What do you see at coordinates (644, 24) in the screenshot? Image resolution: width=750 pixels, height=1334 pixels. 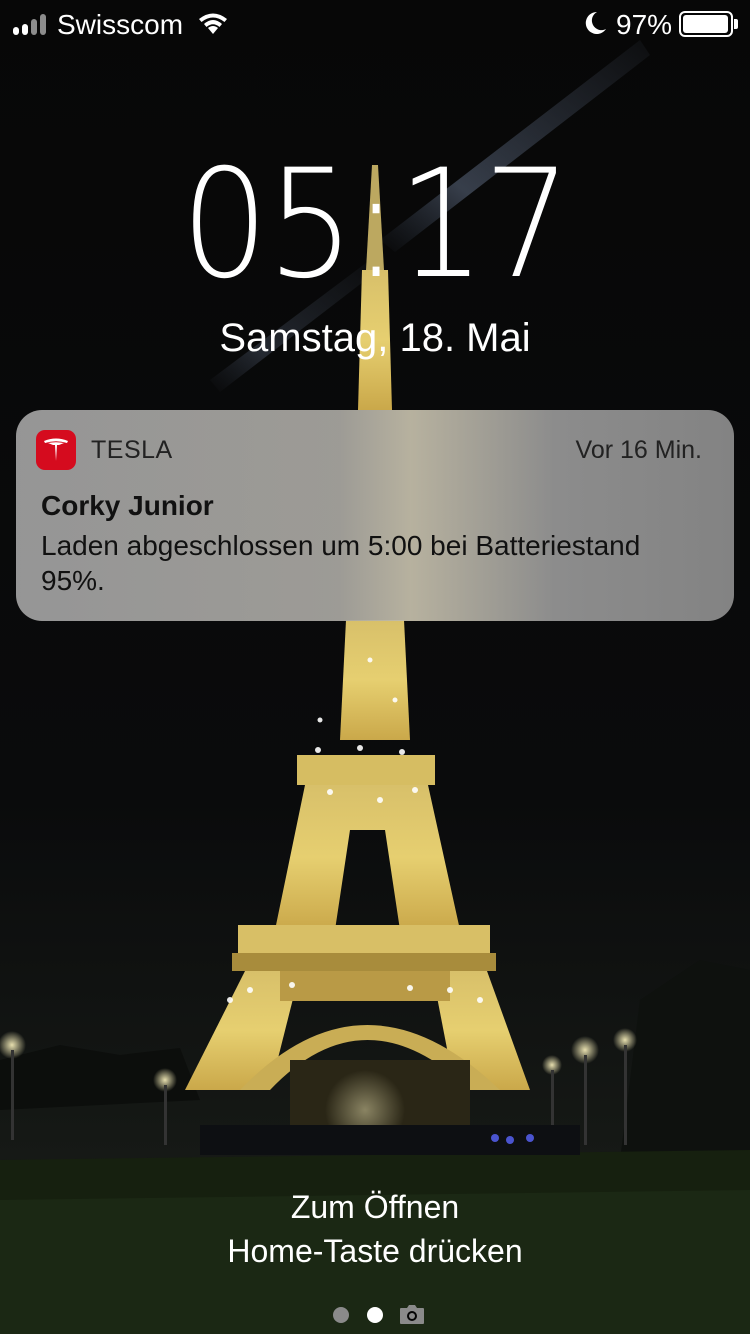 I see `battery-percentage: 97%` at bounding box center [644, 24].